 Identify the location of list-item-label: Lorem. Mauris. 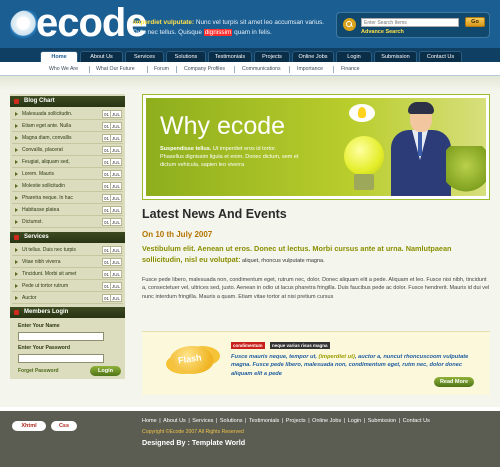
(38, 174).